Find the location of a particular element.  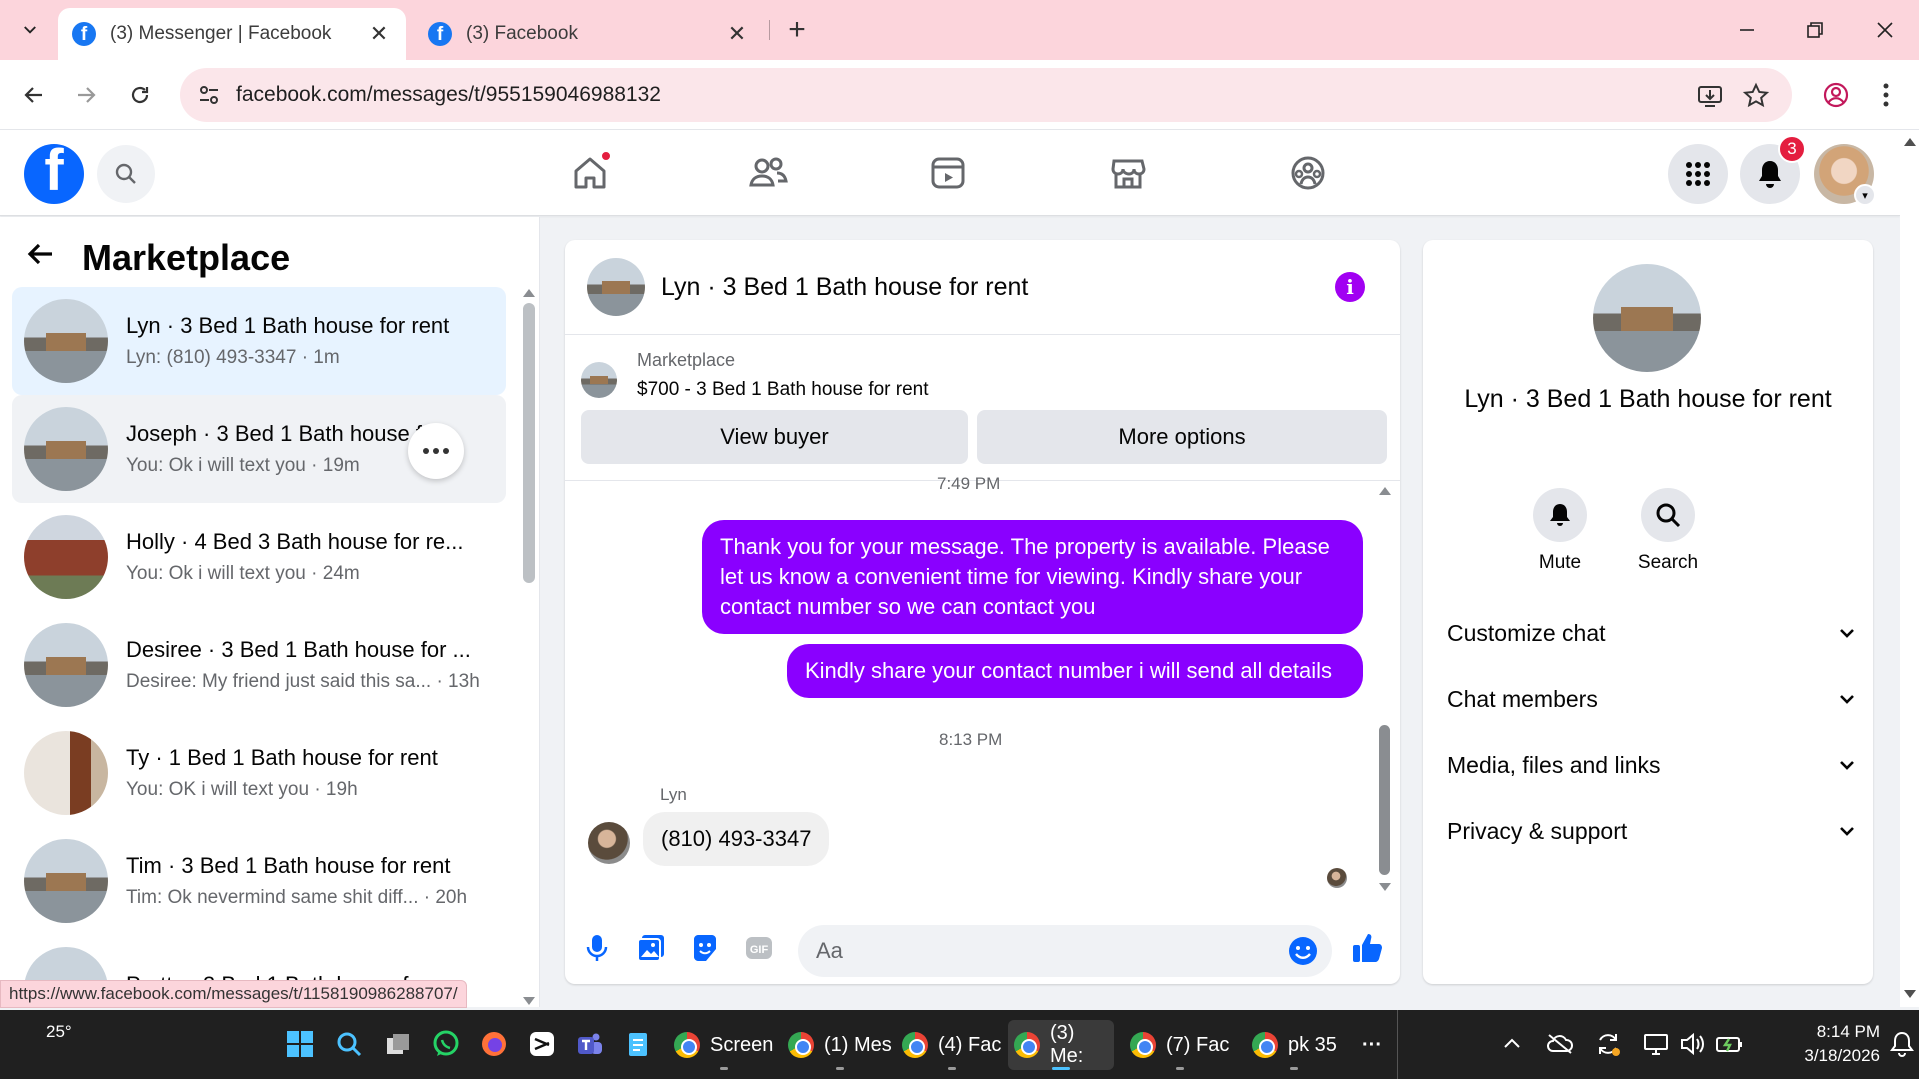

taskbar-app: (4) Fac is located at coordinates (951, 1045).